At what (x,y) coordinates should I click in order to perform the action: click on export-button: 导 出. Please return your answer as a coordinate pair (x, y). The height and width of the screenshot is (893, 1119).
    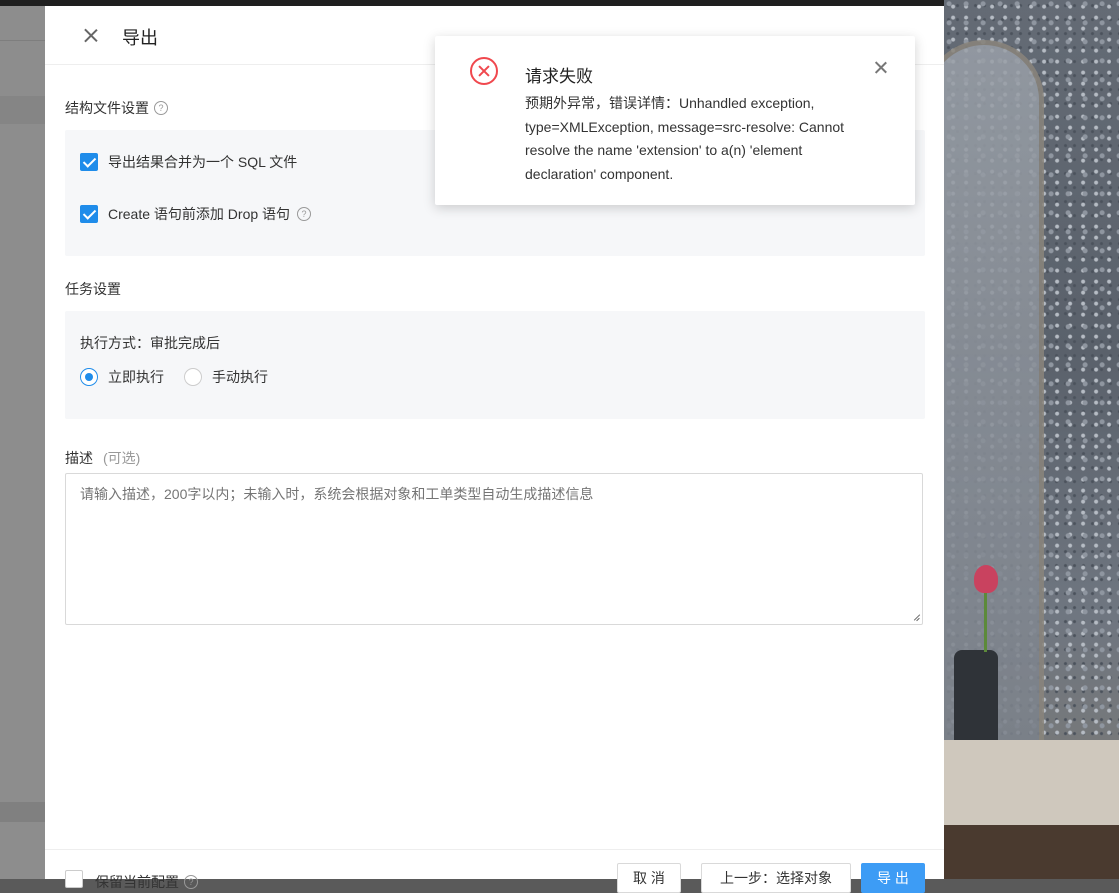
    Looking at the image, I should click on (893, 878).